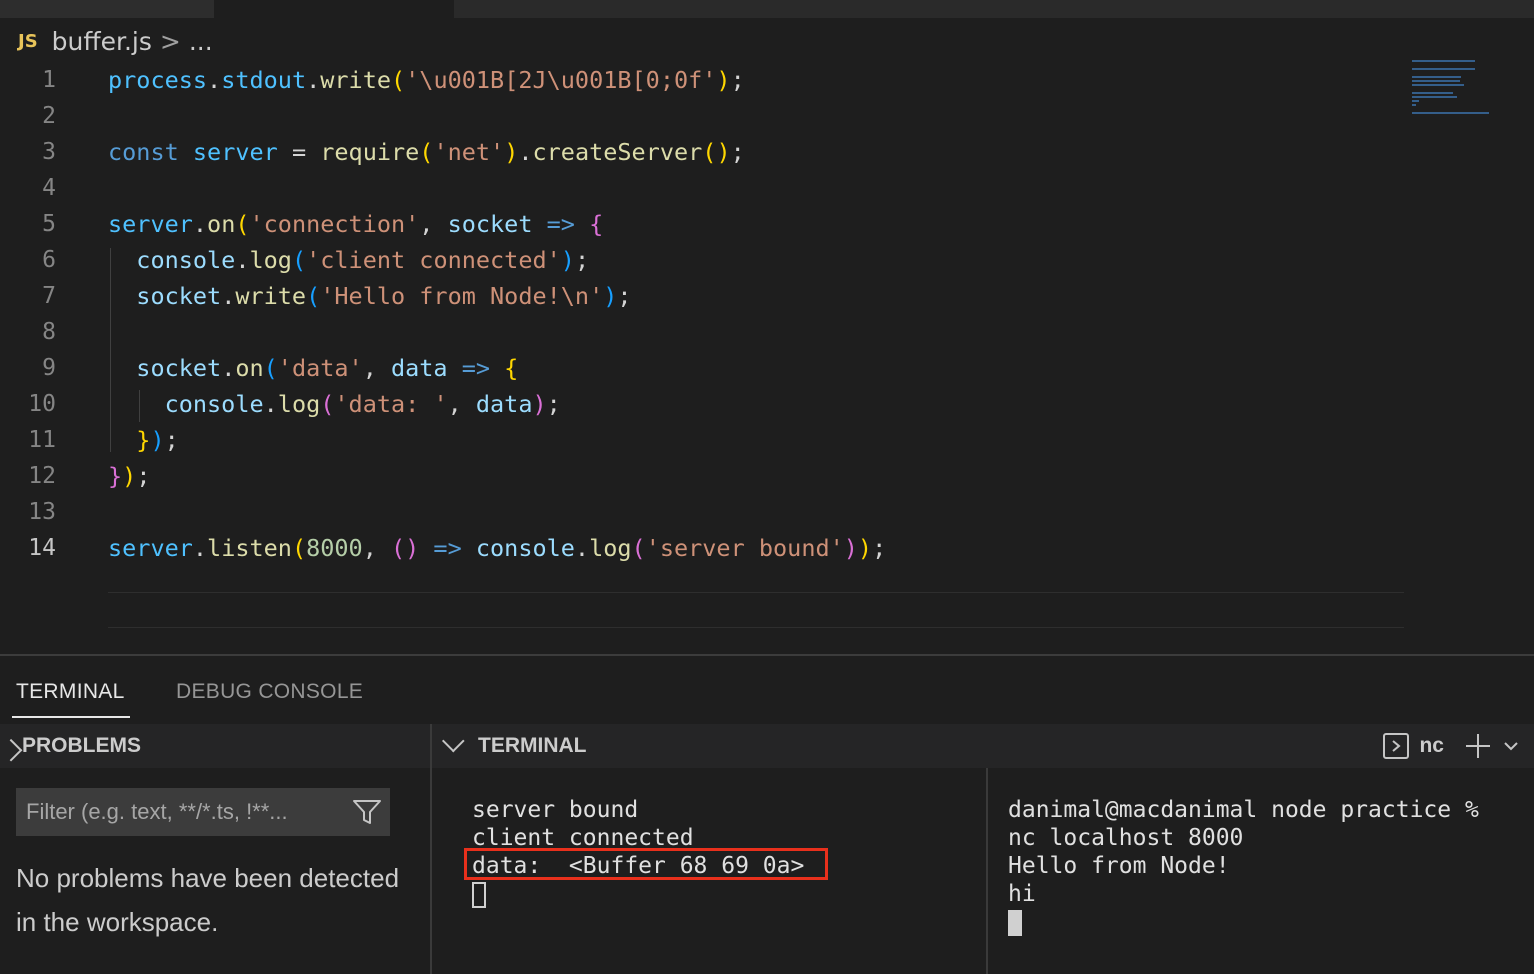 The width and height of the screenshot is (1534, 974). I want to click on code-line: 8, so click(710, 332).